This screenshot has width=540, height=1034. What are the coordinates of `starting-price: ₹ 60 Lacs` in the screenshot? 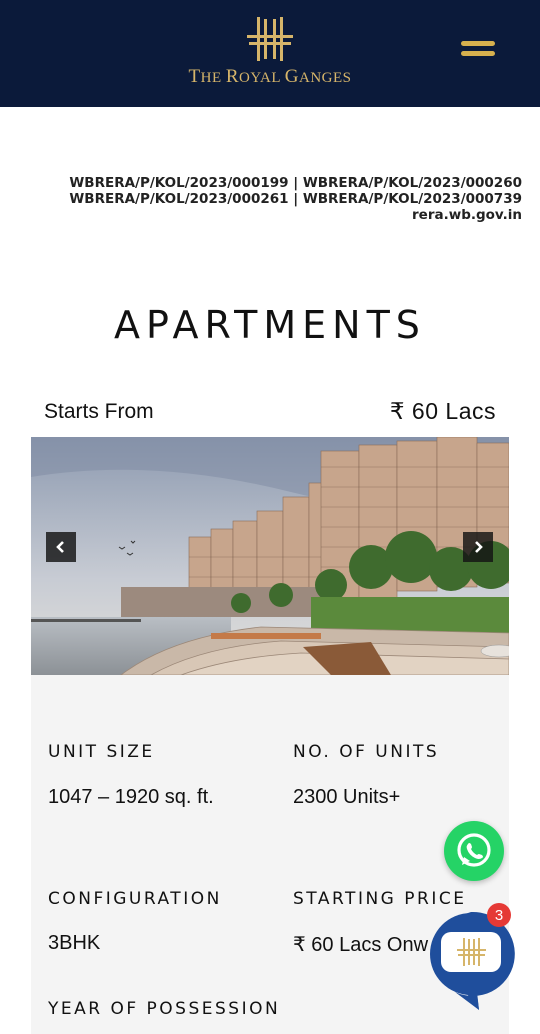 It's located at (442, 411).